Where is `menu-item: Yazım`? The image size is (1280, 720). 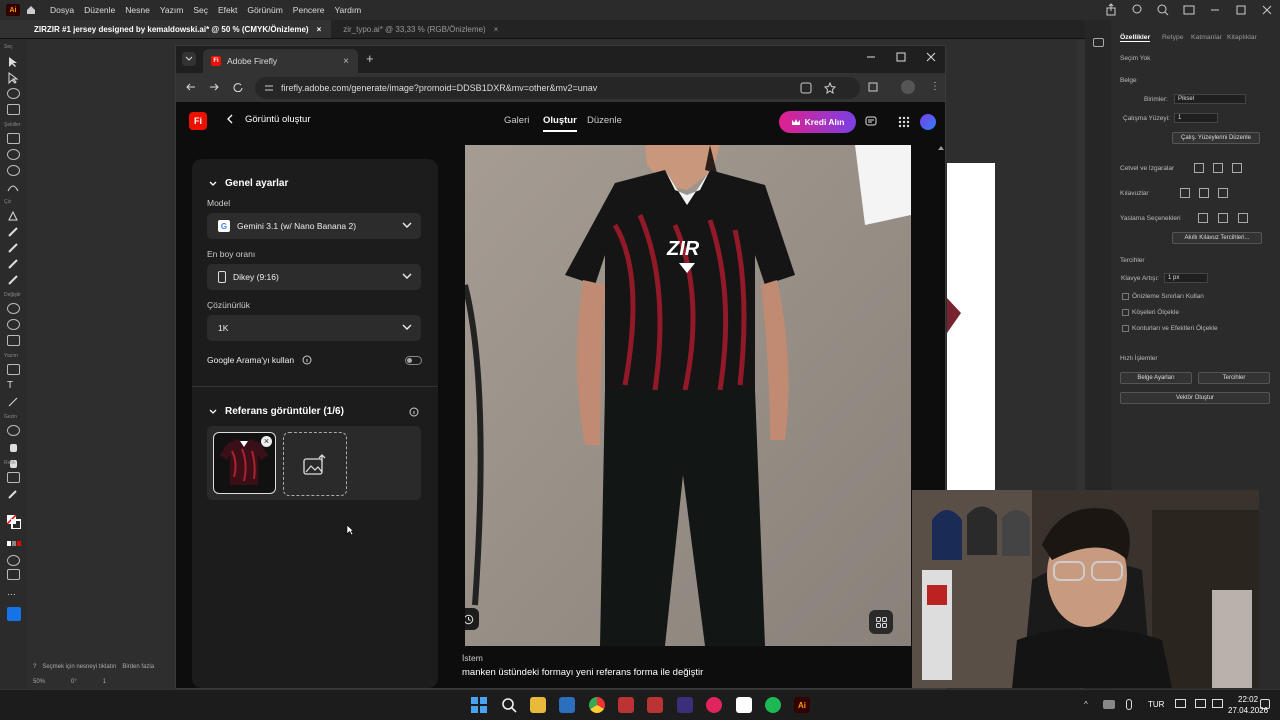 menu-item: Yazım is located at coordinates (171, 10).